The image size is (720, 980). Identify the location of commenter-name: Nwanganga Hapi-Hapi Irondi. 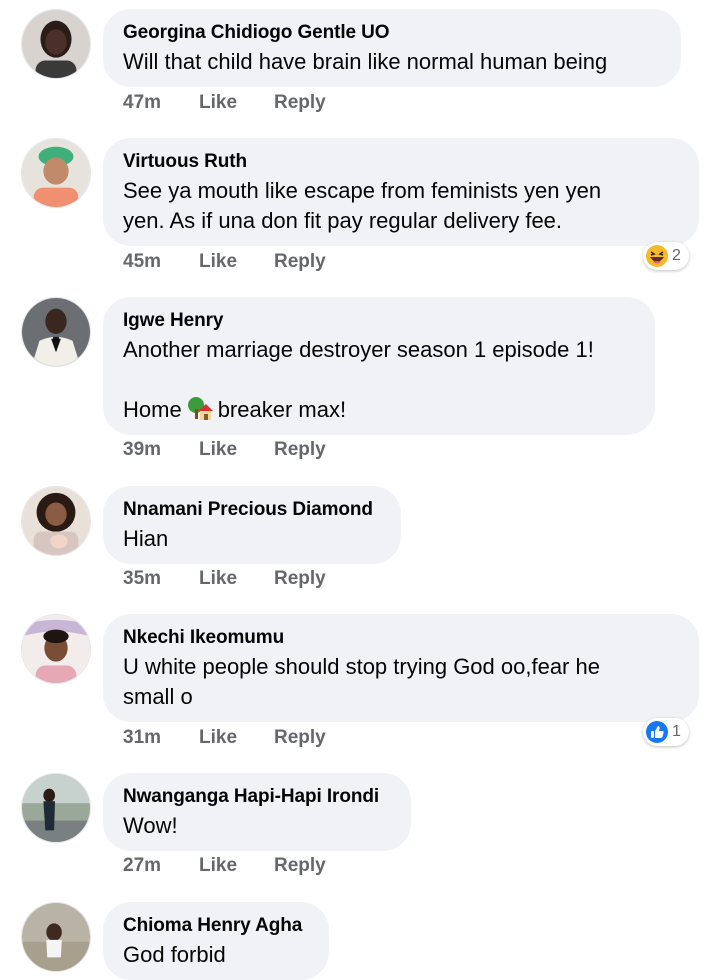
(257, 797).